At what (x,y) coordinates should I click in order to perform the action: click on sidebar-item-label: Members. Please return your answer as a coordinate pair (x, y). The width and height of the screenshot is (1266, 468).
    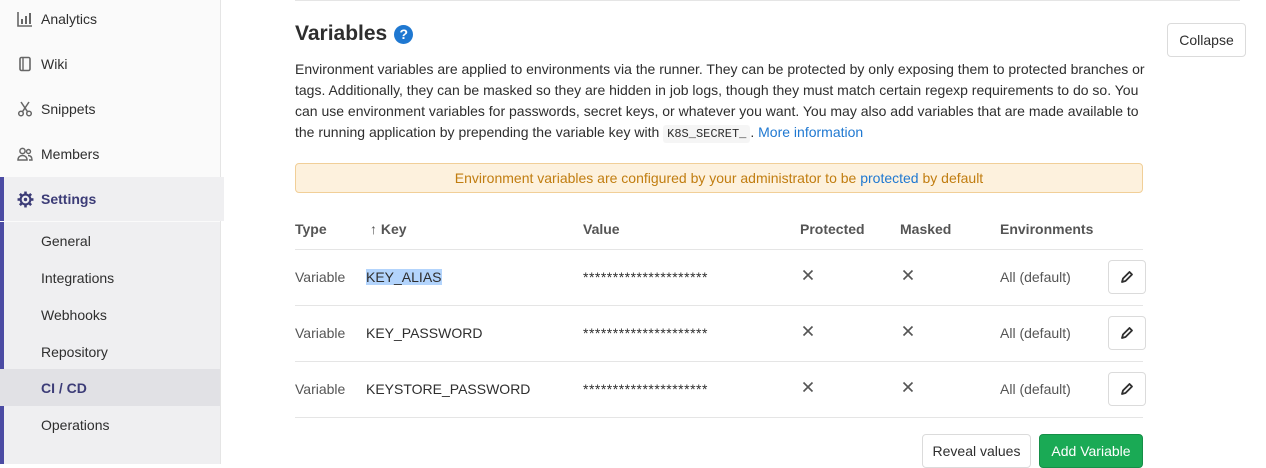
    Looking at the image, I should click on (70, 154).